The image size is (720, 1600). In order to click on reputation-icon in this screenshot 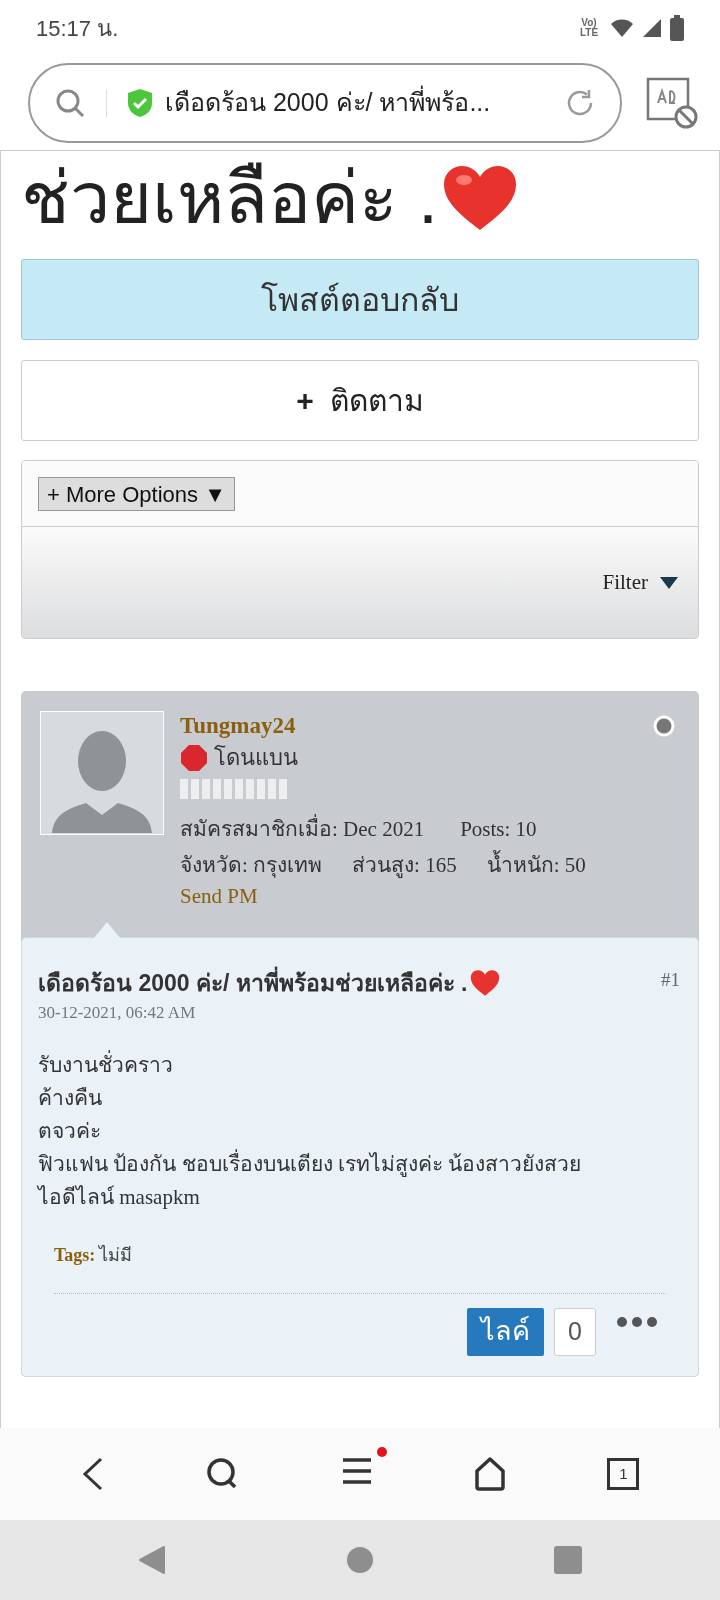, I will do `click(233, 789)`.